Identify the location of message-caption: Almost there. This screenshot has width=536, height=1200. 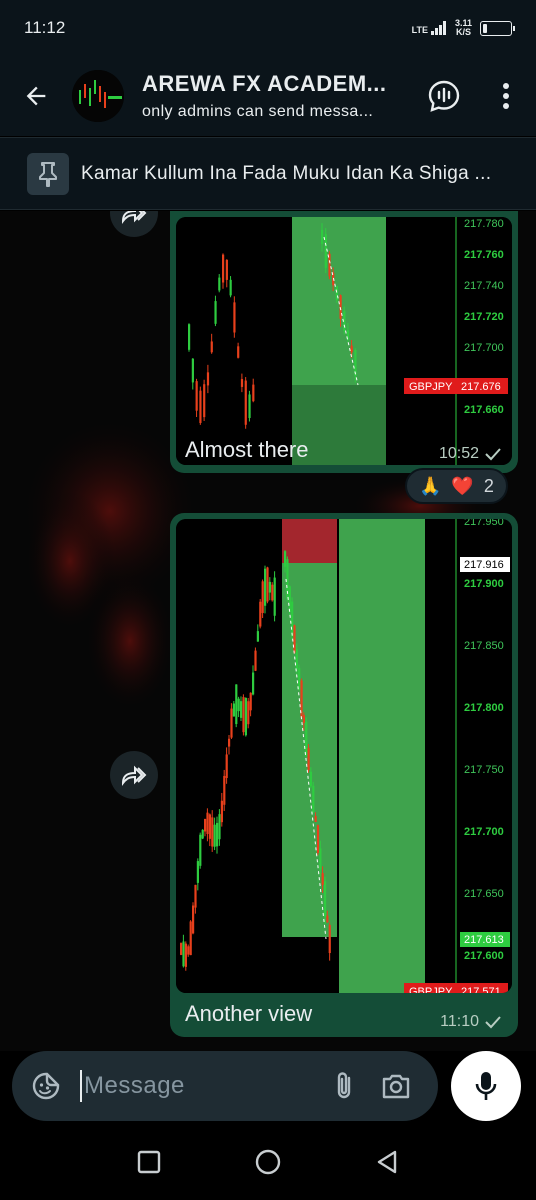
(247, 449).